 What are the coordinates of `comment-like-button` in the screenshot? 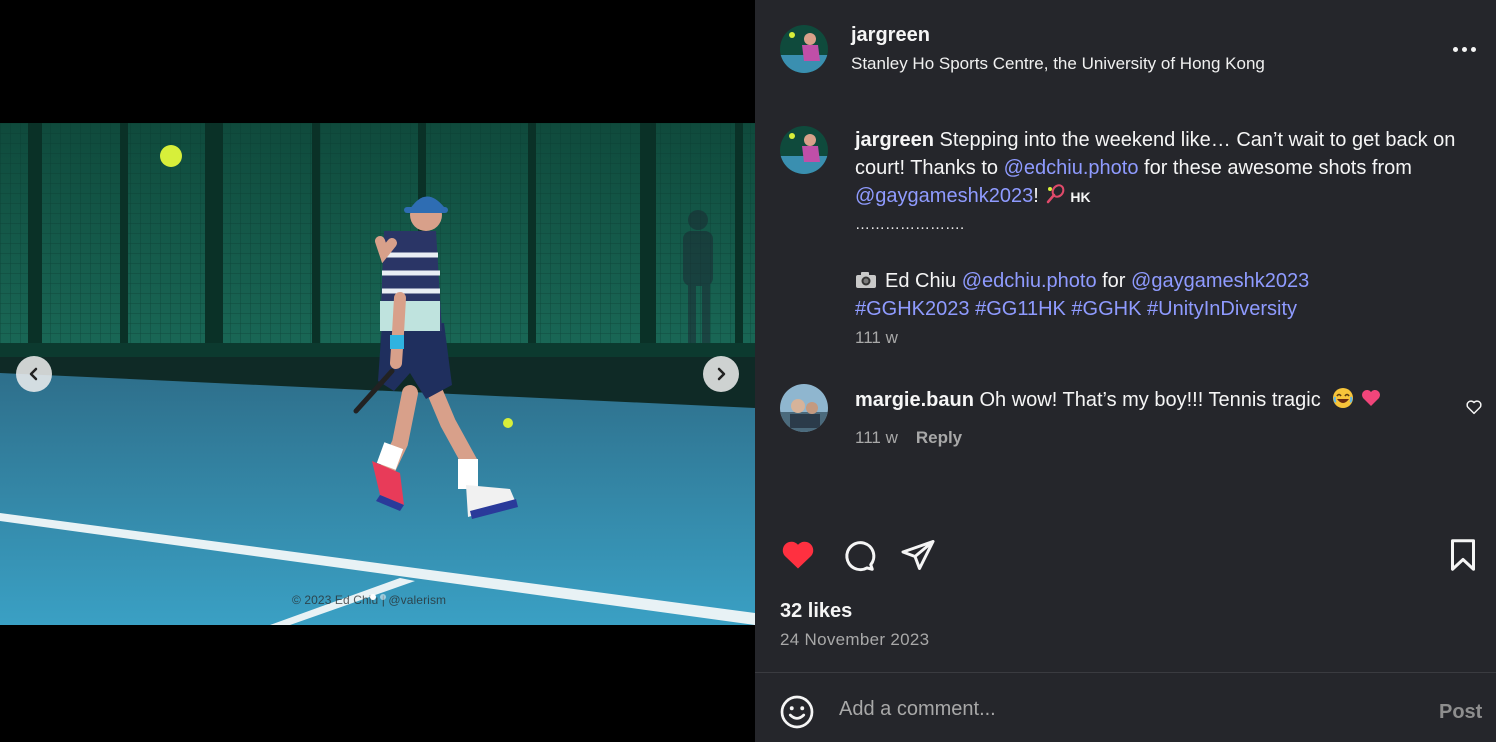 It's located at (1474, 409).